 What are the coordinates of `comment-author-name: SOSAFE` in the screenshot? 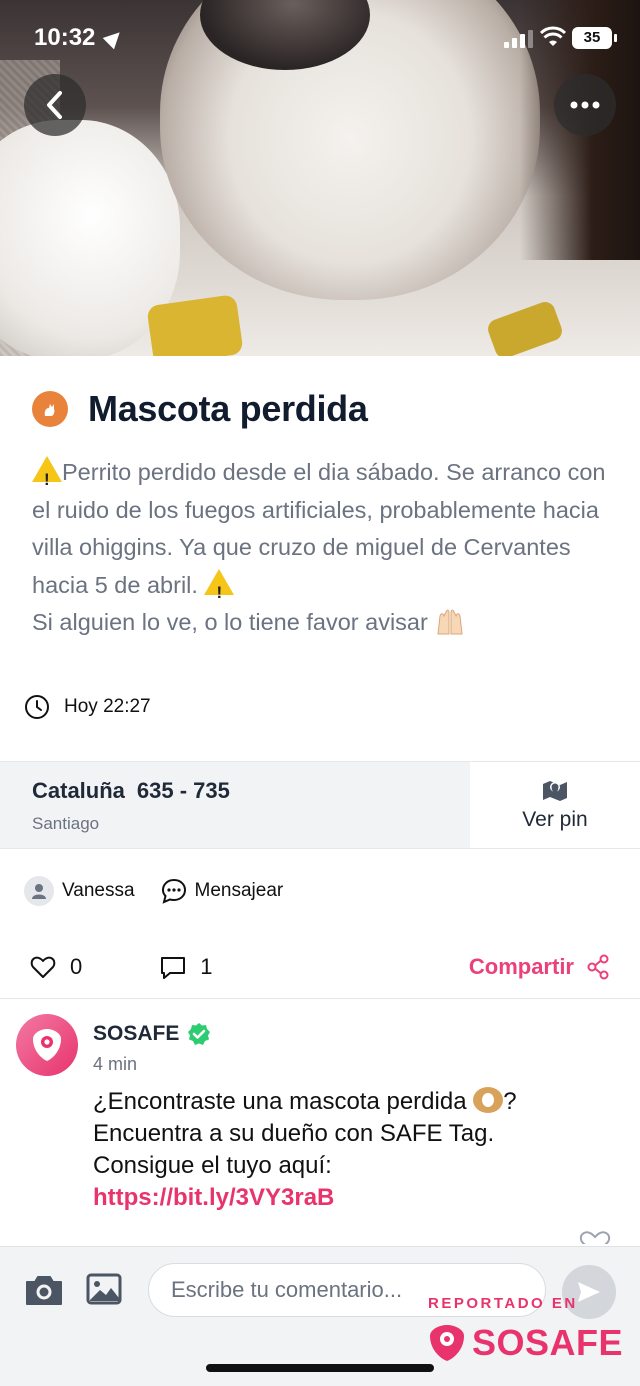 It's located at (136, 1033).